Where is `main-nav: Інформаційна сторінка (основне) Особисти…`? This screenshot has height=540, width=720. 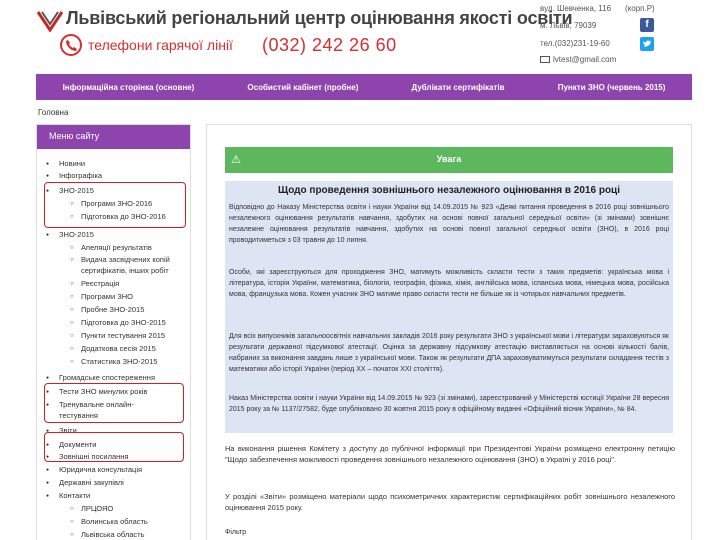
main-nav: Інформаційна сторінка (основне) Особисти… is located at coordinates (364, 87).